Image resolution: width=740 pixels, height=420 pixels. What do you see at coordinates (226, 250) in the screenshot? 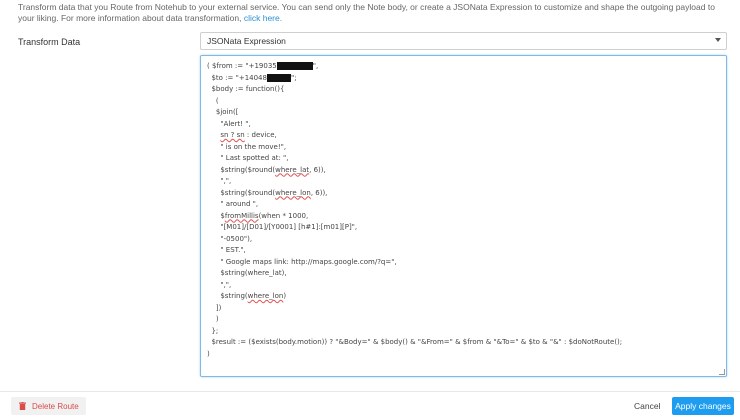
I see `code-line: " EST.",` at bounding box center [226, 250].